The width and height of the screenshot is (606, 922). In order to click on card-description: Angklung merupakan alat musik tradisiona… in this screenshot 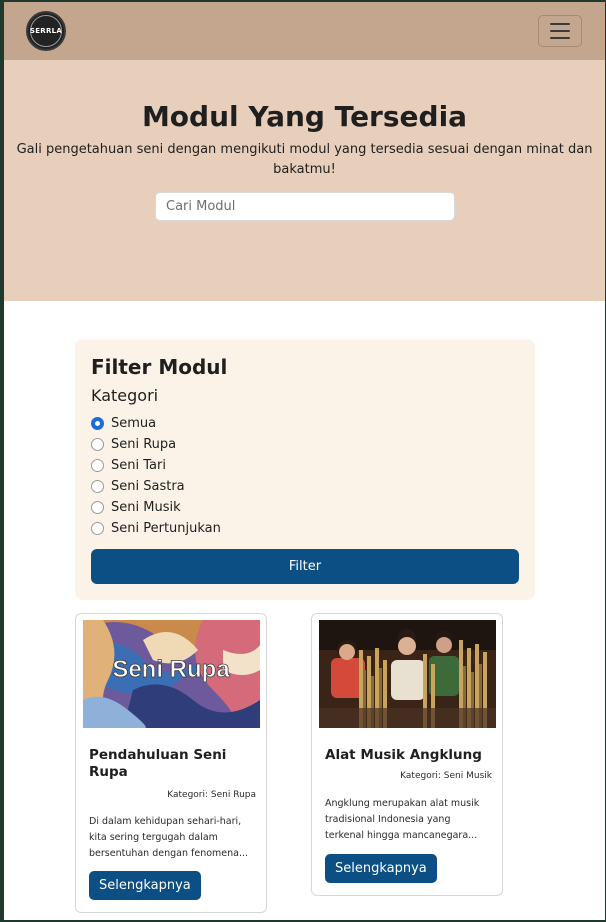, I will do `click(402, 819)`.